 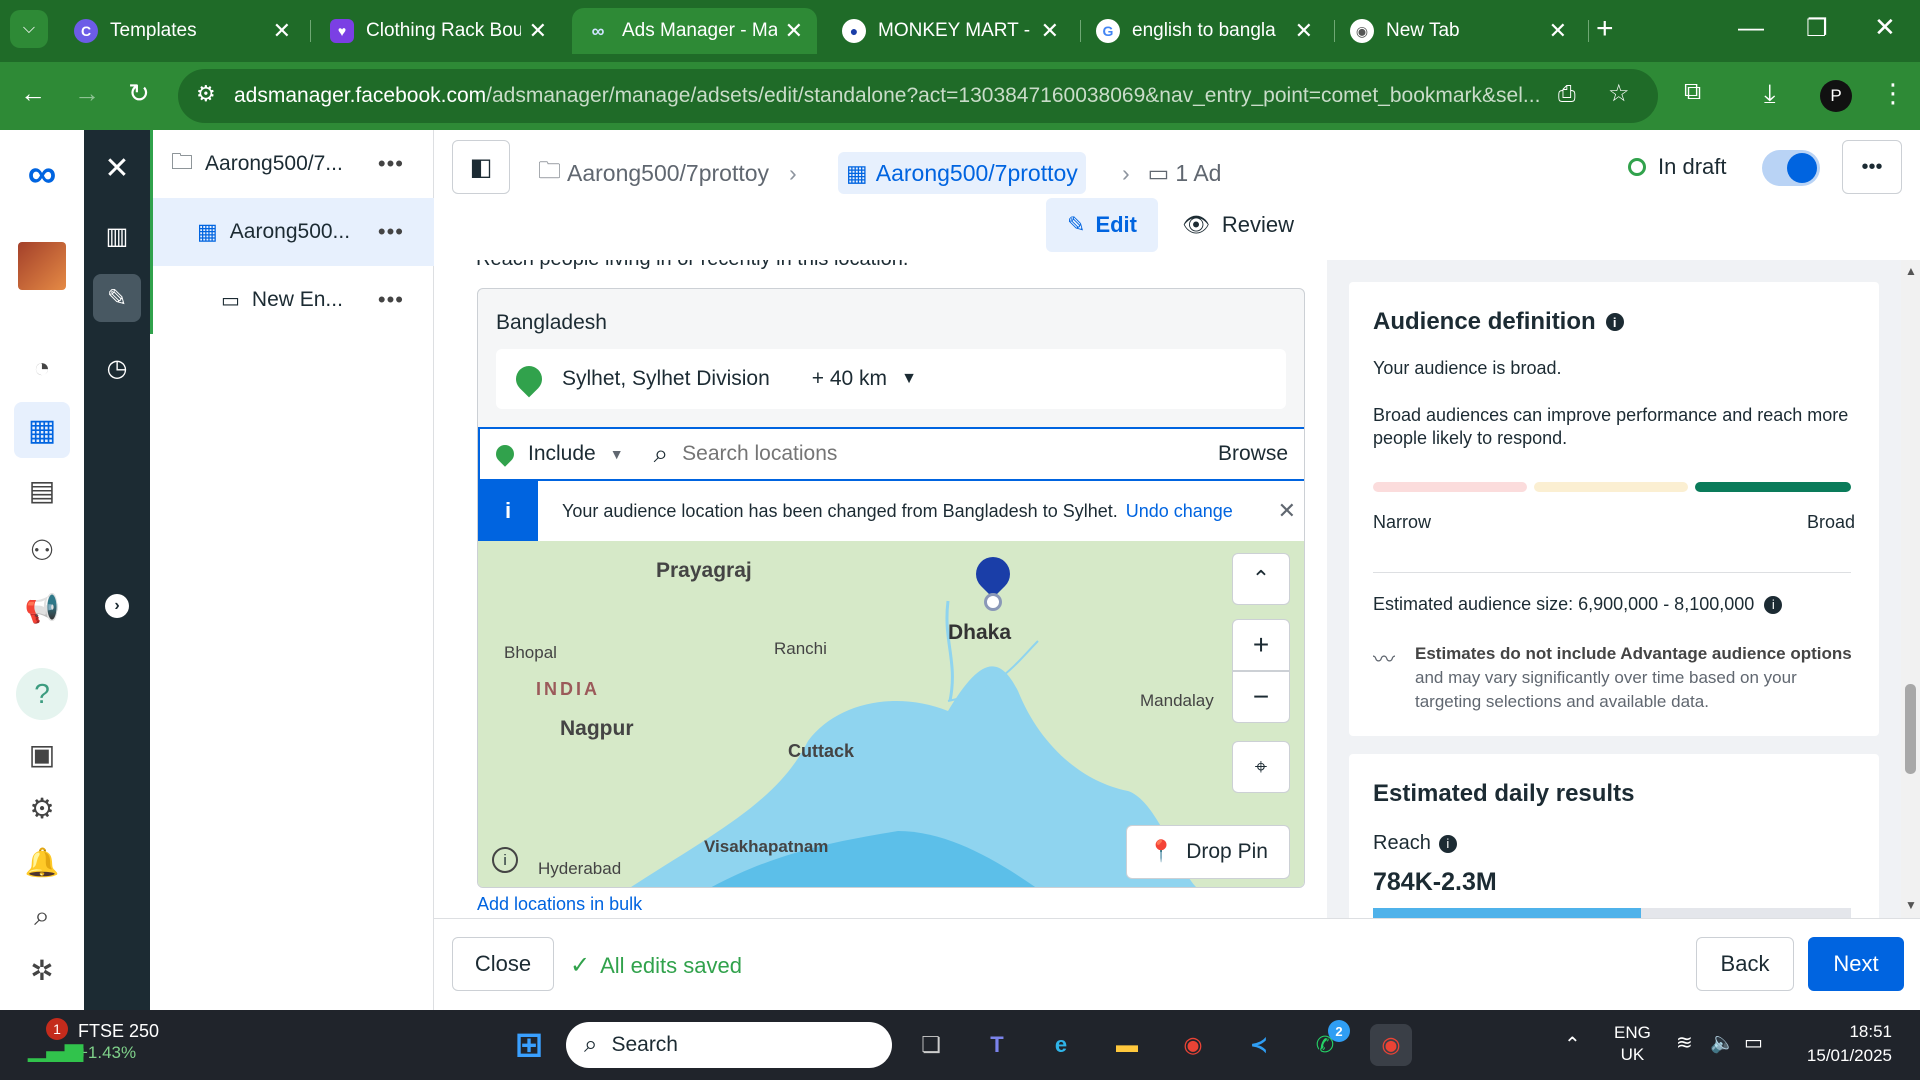 I want to click on tab-templates: C Templates ✕, so click(x=182, y=31).